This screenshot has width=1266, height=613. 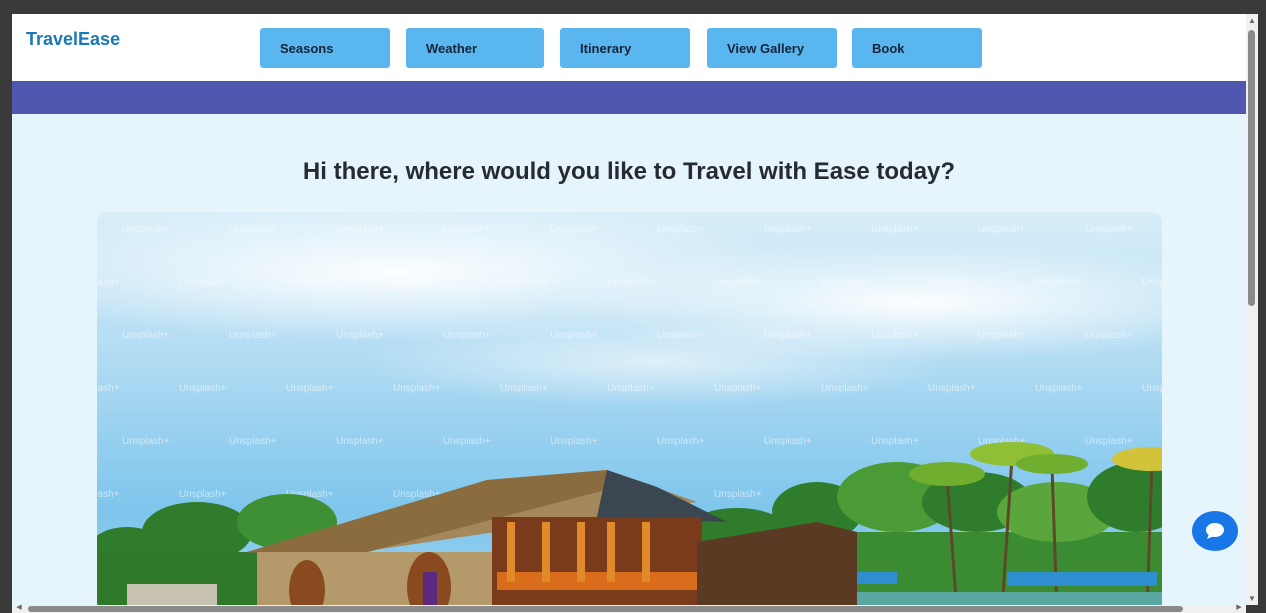 I want to click on vertical-scroll-thumb, so click(x=1251, y=168).